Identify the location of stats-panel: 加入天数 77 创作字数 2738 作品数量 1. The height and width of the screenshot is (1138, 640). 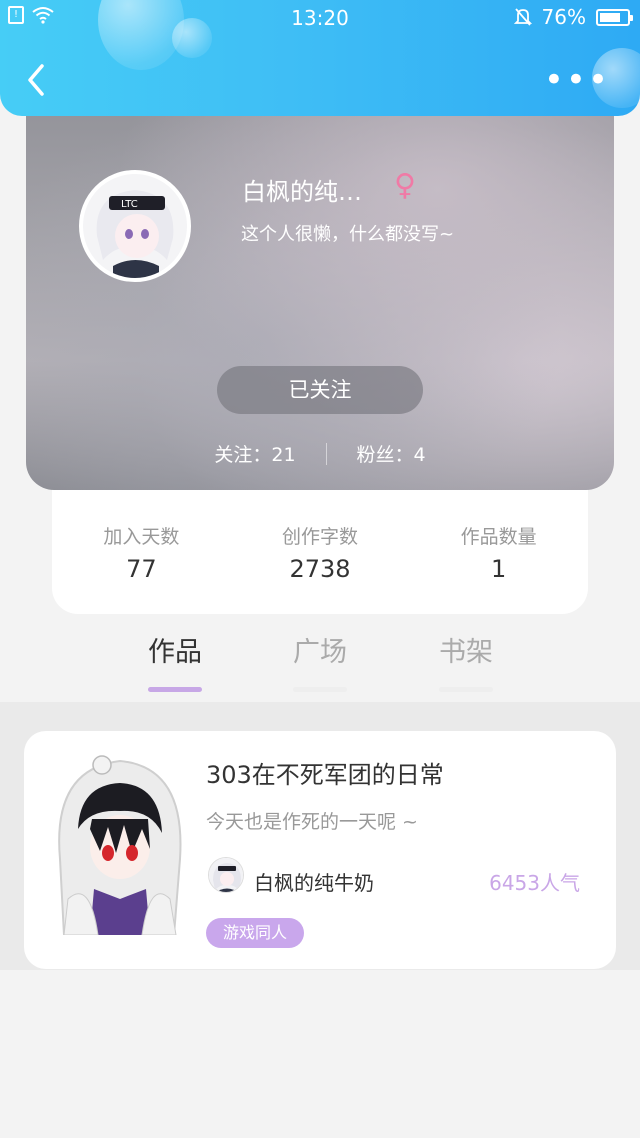
(320, 549).